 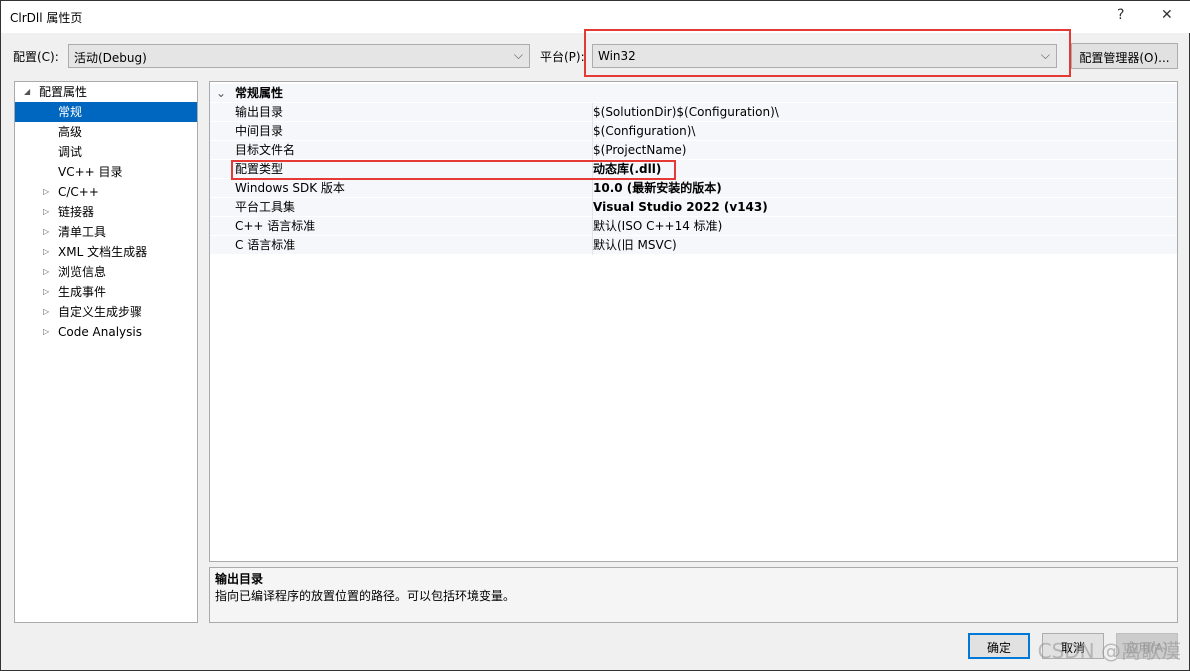 What do you see at coordinates (1120, 15) in the screenshot?
I see `help-button: ?` at bounding box center [1120, 15].